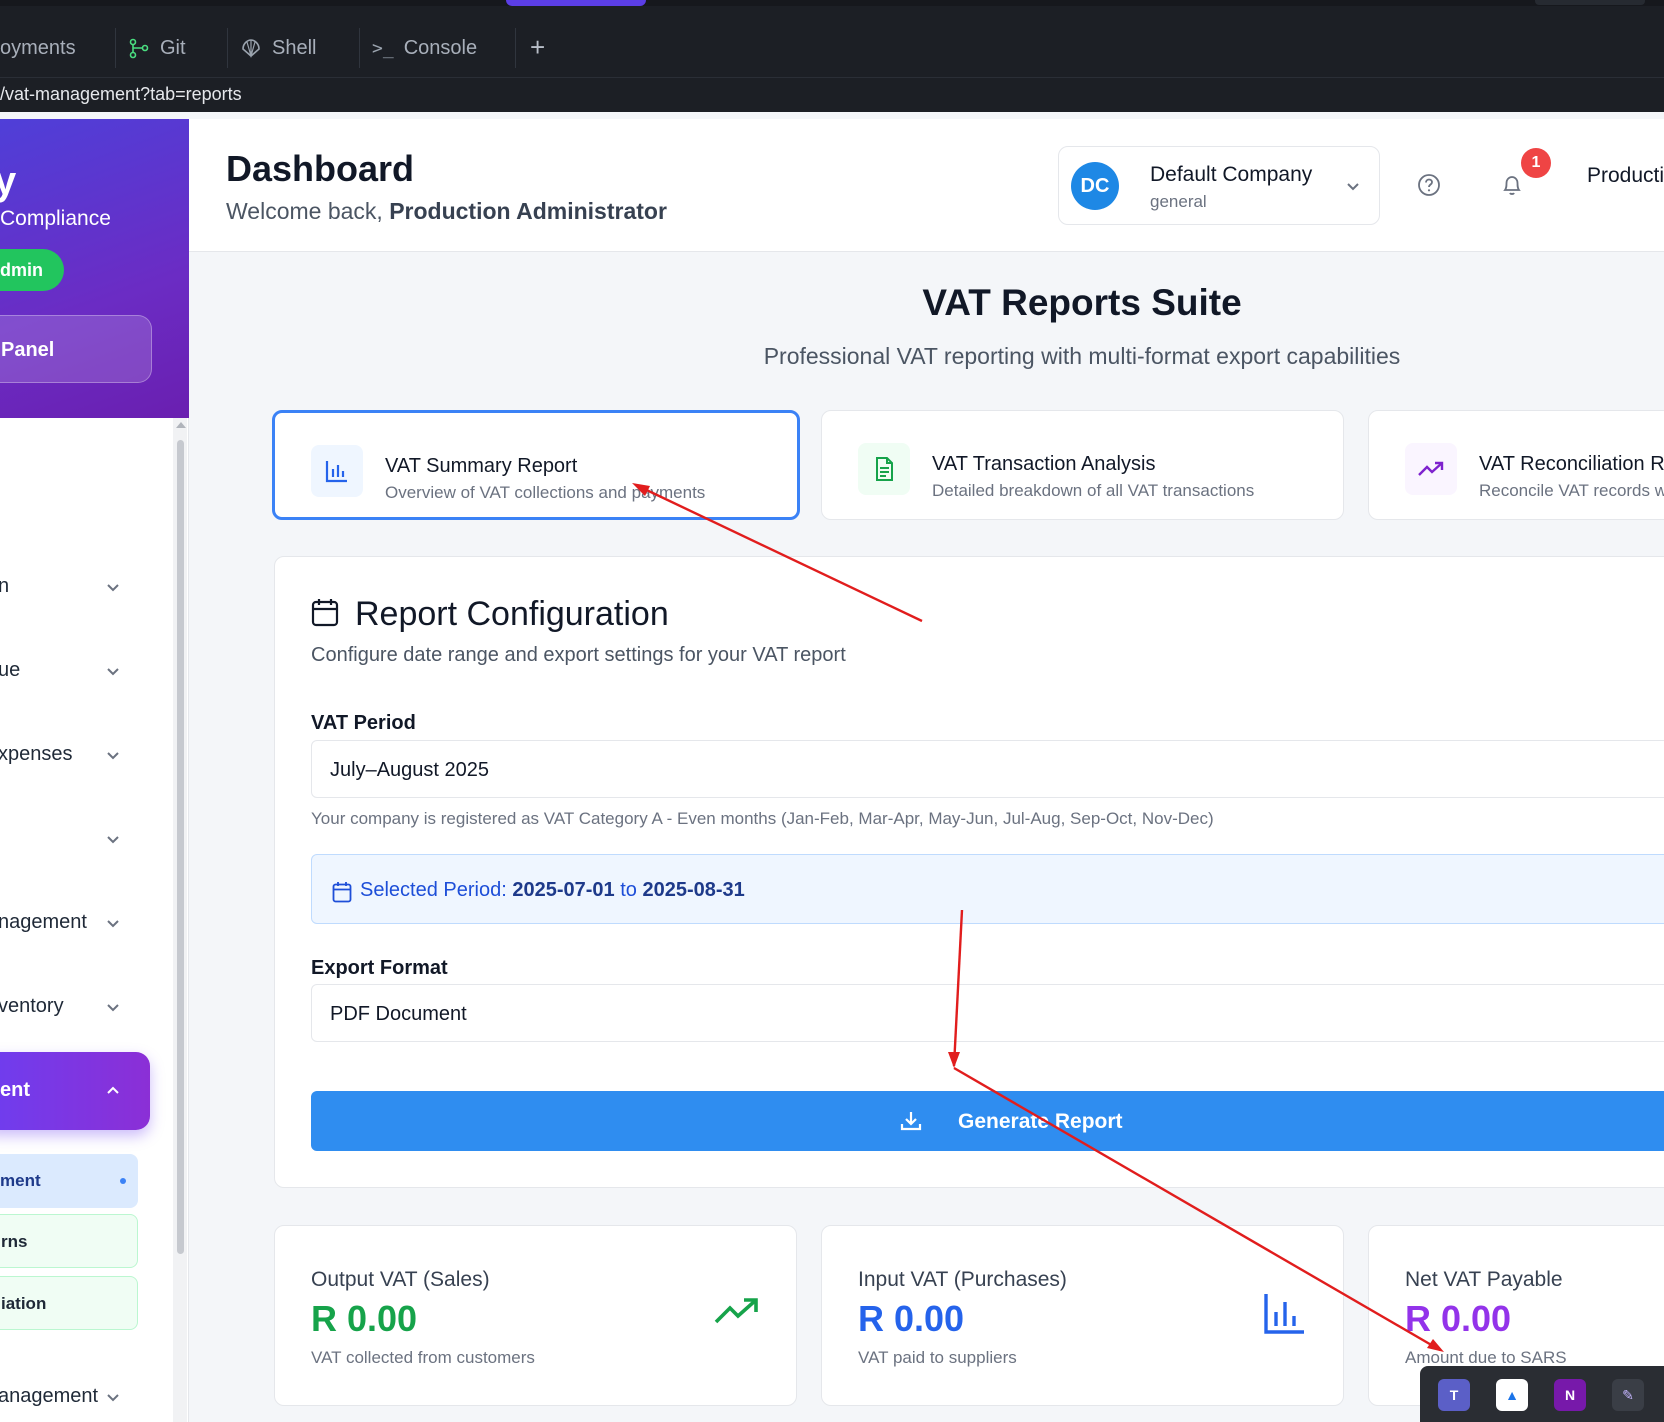 Image resolution: width=1664 pixels, height=1422 pixels. Describe the element at coordinates (1625, 176) in the screenshot. I see `user-menu: Producti` at that location.